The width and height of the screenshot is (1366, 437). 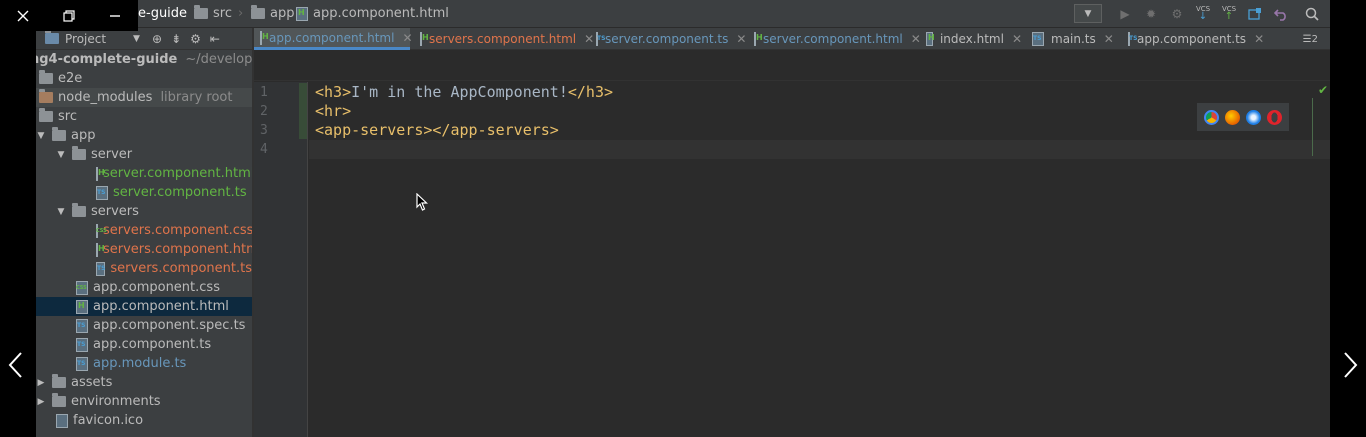 What do you see at coordinates (437, 130) in the screenshot?
I see `code-line-3: <app-servers></app-servers>` at bounding box center [437, 130].